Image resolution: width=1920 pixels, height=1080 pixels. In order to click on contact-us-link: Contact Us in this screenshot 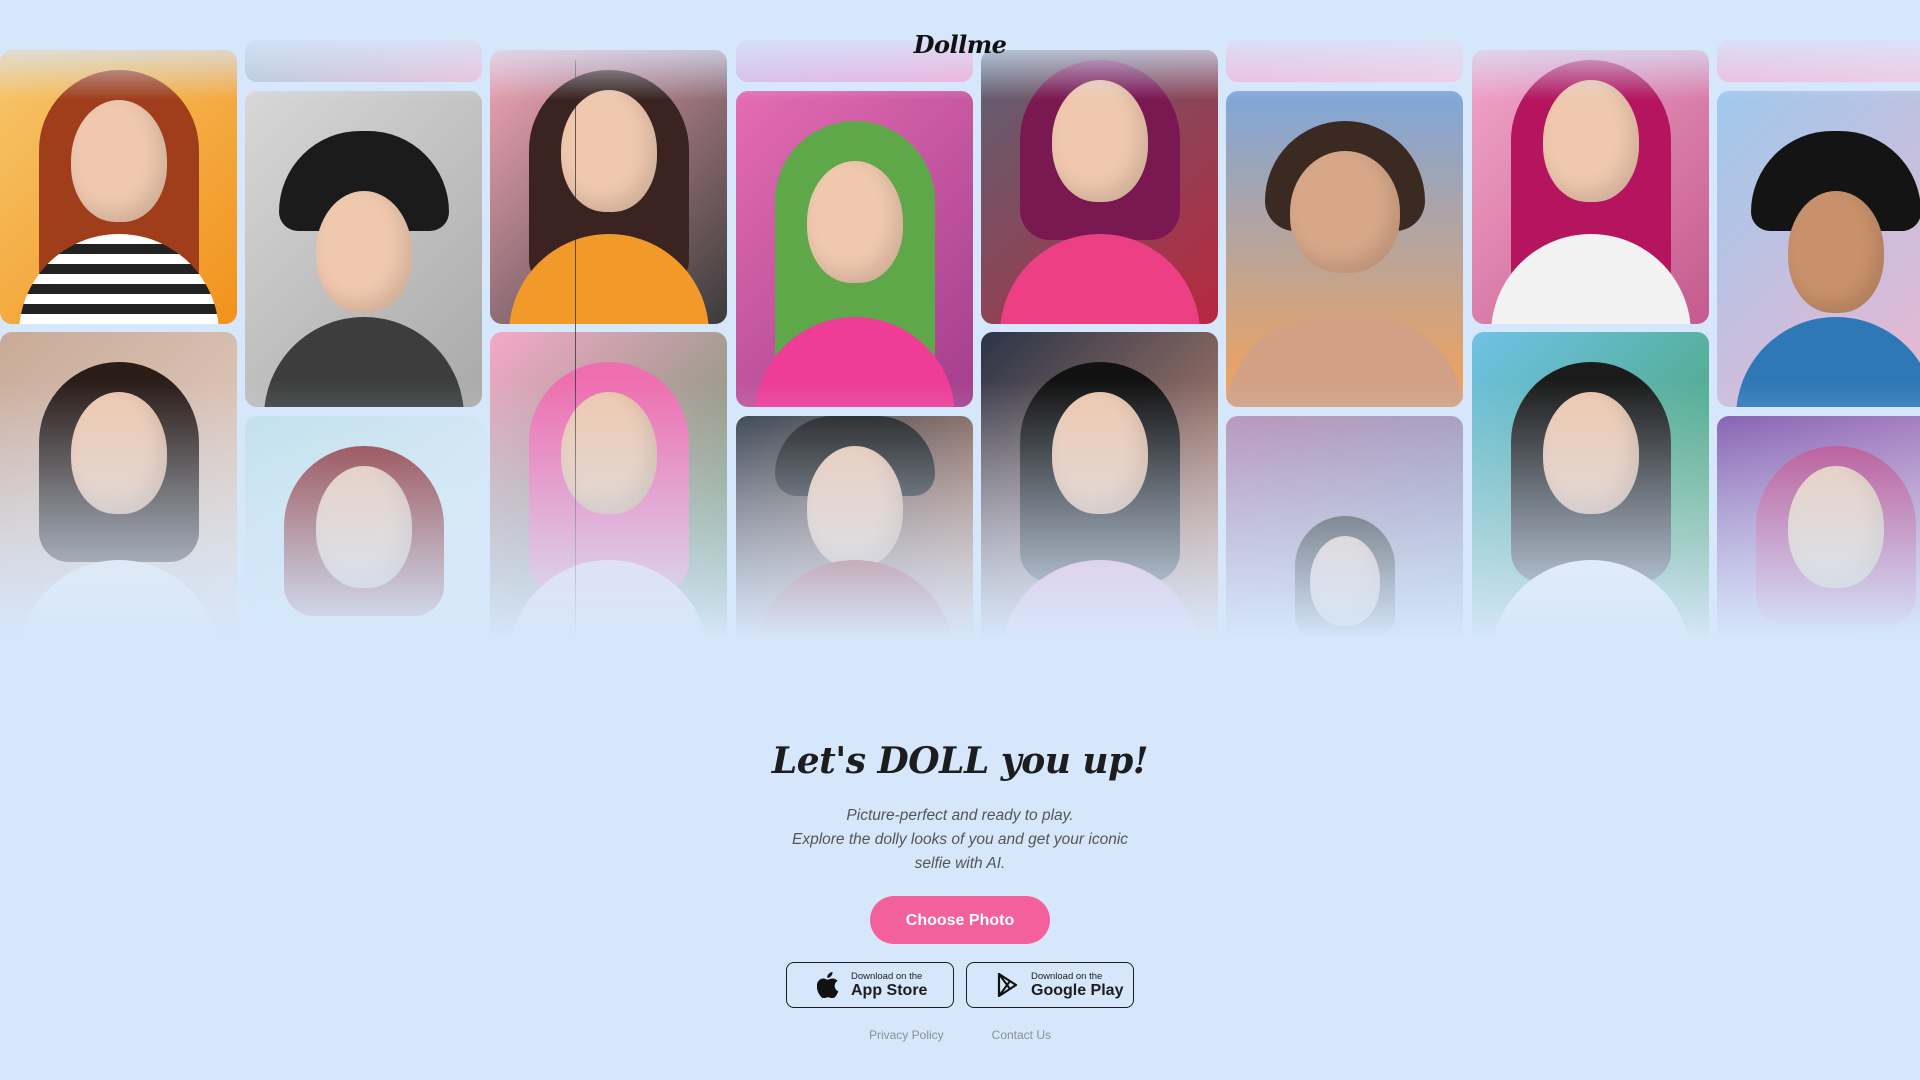, I will do `click(1021, 1035)`.